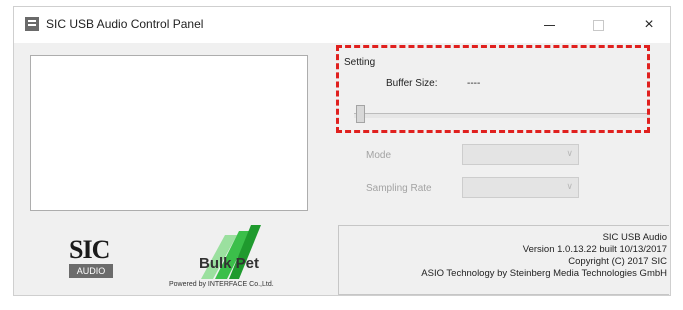 The height and width of the screenshot is (310, 683). What do you see at coordinates (231, 252) in the screenshot?
I see `bulk-pet-stripes-icon` at bounding box center [231, 252].